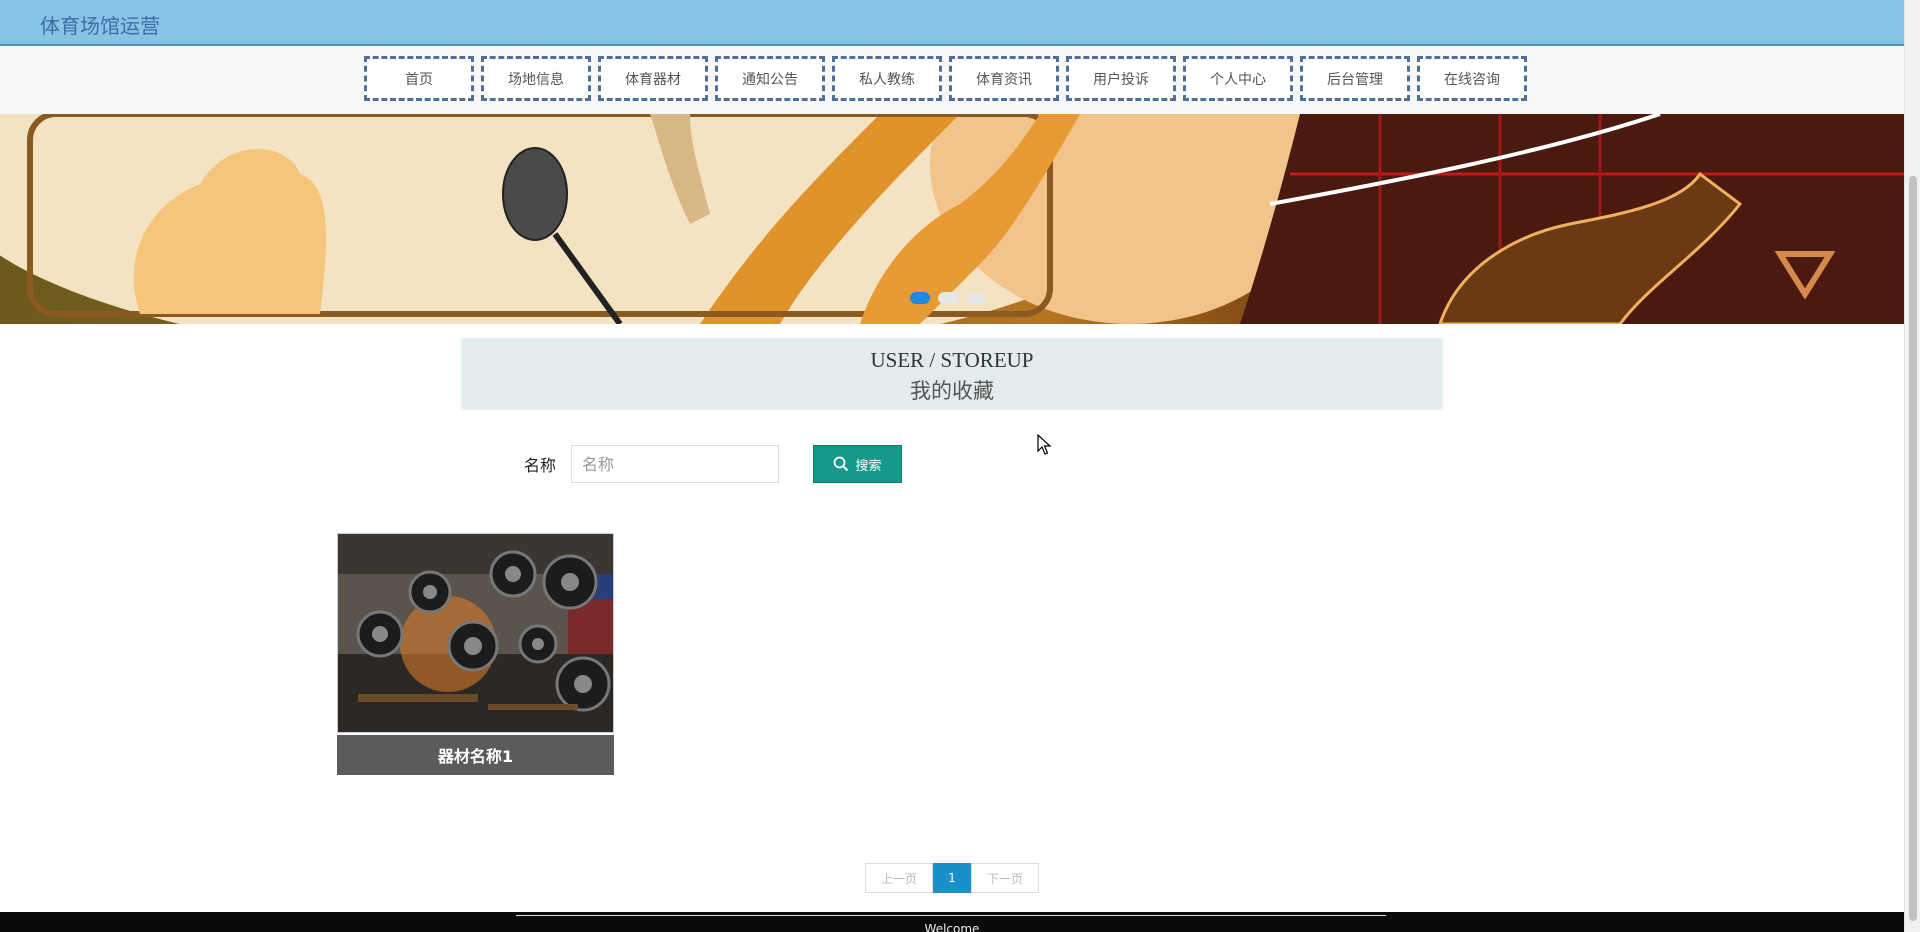  Describe the element at coordinates (100, 24) in the screenshot. I see `site-brand: 体育场馆运营` at that location.